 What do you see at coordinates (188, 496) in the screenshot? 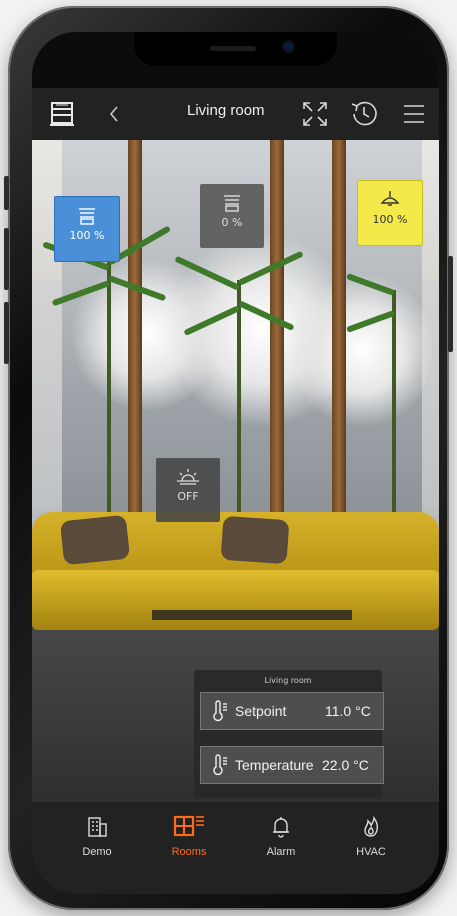
I see `sunrise-scene-value: OFF` at bounding box center [188, 496].